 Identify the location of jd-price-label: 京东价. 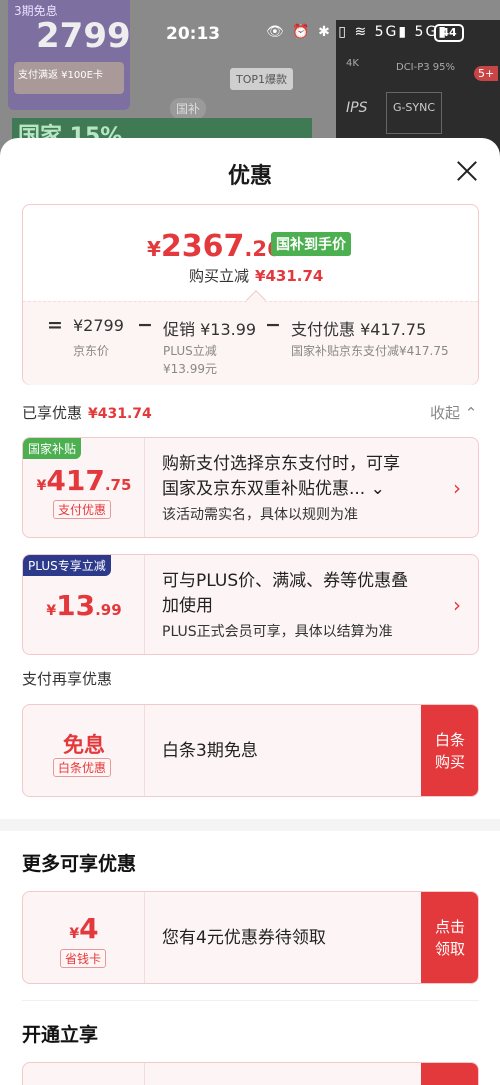
(91, 351).